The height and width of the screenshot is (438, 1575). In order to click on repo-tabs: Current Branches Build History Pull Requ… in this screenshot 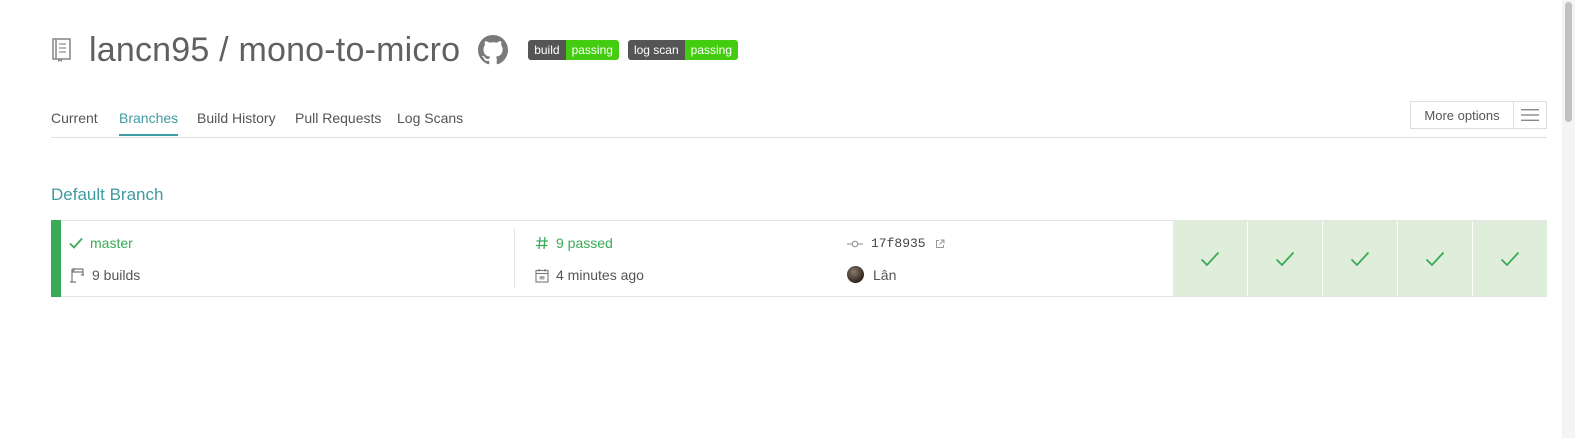, I will do `click(799, 119)`.